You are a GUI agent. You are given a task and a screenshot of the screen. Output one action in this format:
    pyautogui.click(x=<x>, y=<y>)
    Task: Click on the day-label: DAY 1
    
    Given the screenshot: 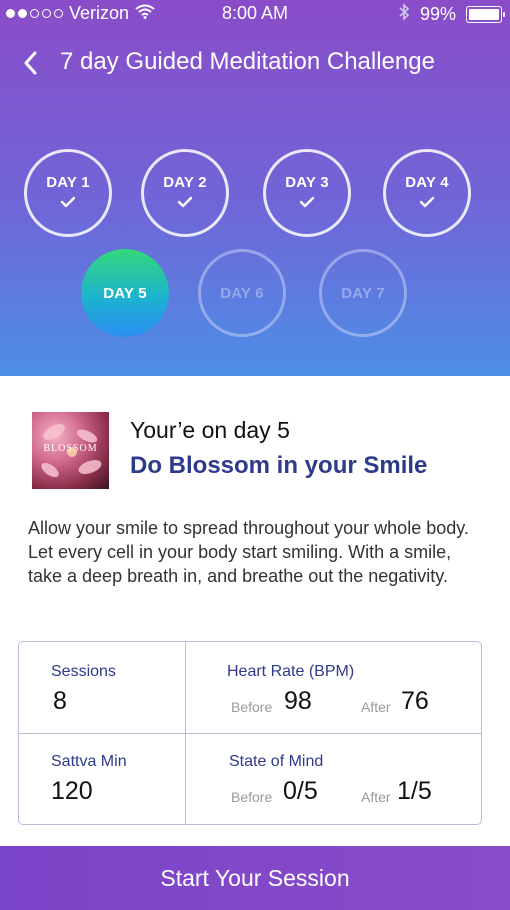 What is the action you would take?
    pyautogui.click(x=68, y=182)
    